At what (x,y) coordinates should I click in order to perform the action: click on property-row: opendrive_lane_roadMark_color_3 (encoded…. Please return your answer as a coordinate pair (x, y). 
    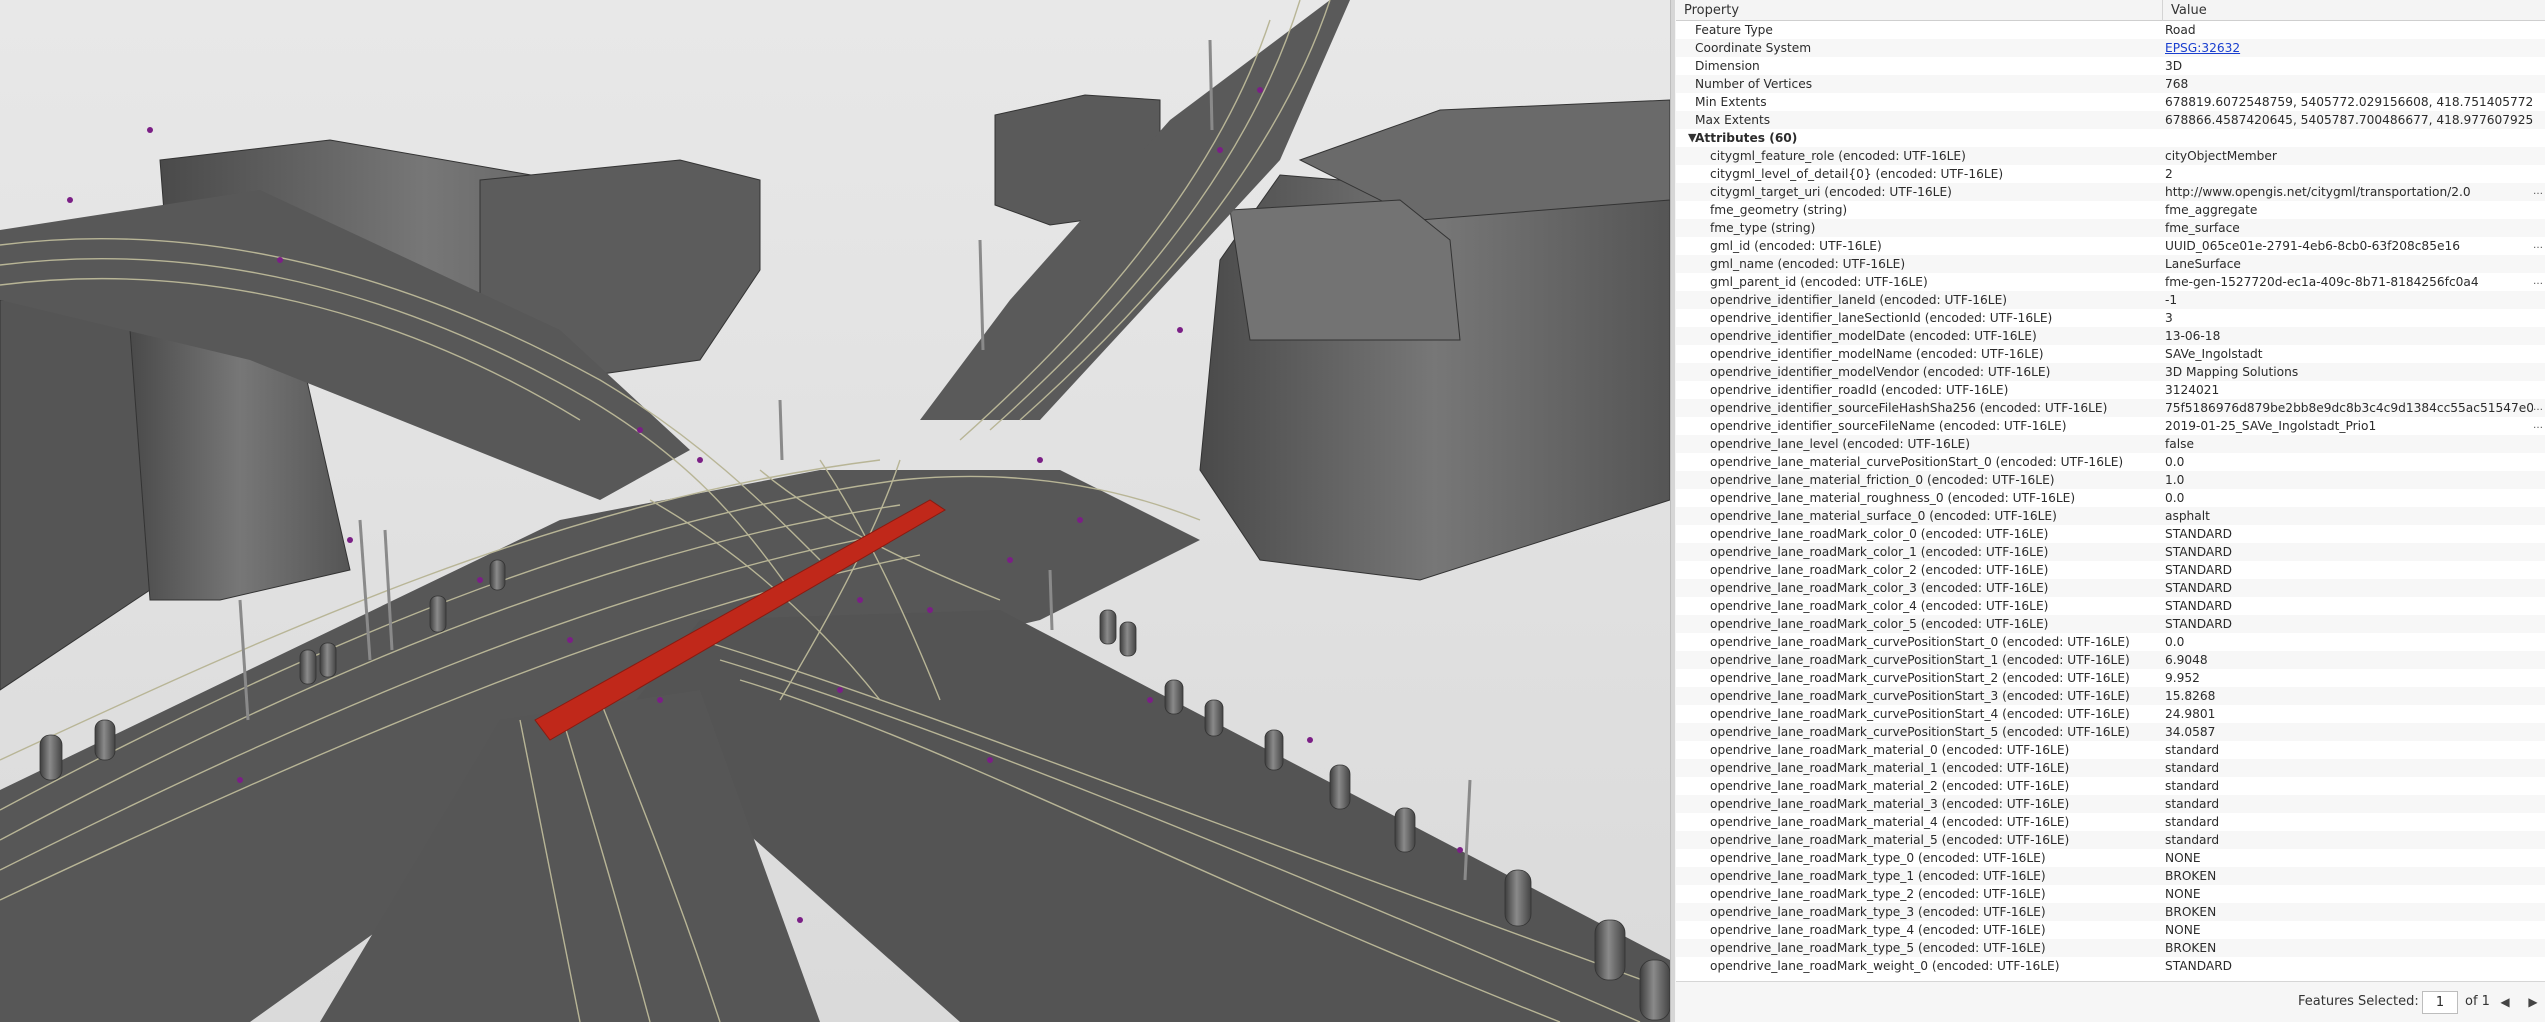
    Looking at the image, I should click on (2110, 588).